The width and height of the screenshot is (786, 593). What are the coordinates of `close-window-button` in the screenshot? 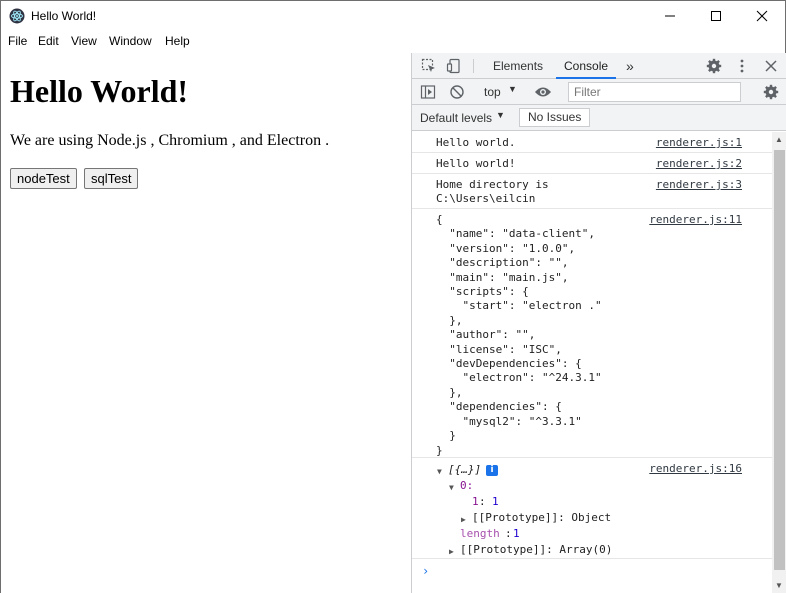 It's located at (762, 16).